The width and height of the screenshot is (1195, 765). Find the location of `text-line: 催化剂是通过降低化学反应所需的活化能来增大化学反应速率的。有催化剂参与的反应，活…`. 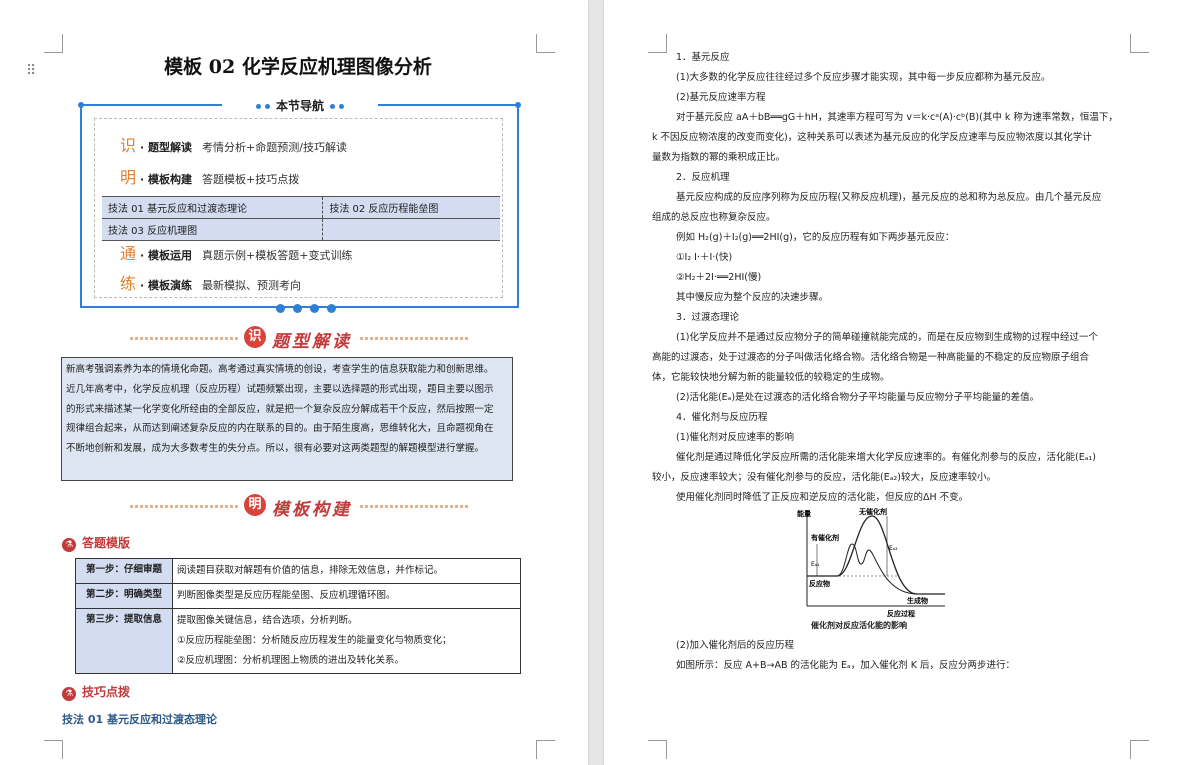

text-line: 催化剂是通过降低化学反应所需的活化能来增大化学反应速率的。有催化剂参与的反应，活… is located at coordinates (886, 457).